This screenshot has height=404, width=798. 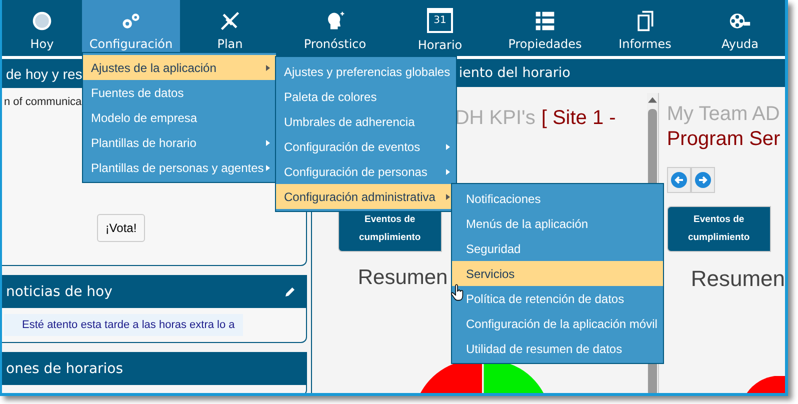 What do you see at coordinates (545, 21) in the screenshot?
I see `list-icon` at bounding box center [545, 21].